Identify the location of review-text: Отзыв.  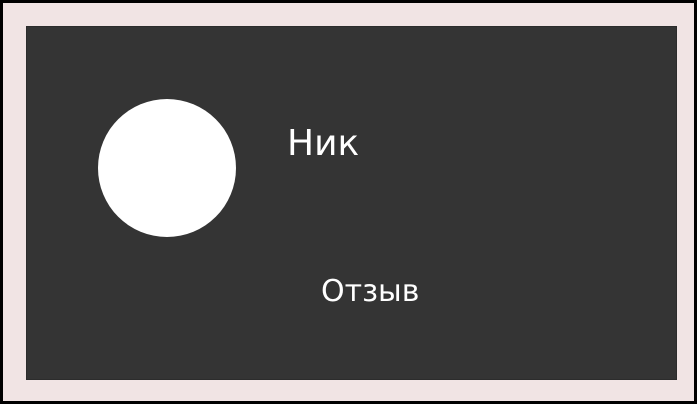
(370, 291).